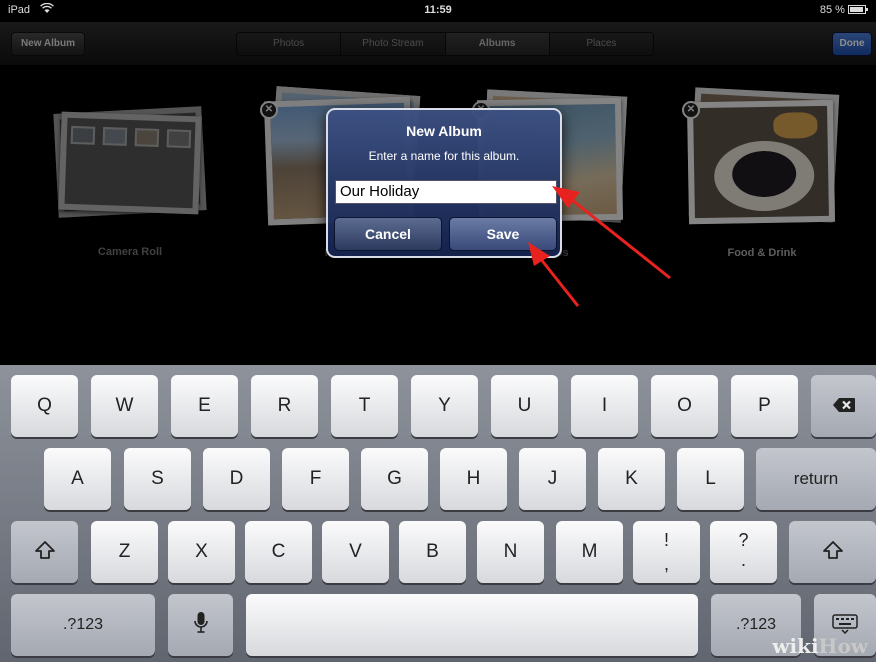 This screenshot has height=662, width=876. Describe the element at coordinates (858, 9) in the screenshot. I see `battery-icon` at that location.